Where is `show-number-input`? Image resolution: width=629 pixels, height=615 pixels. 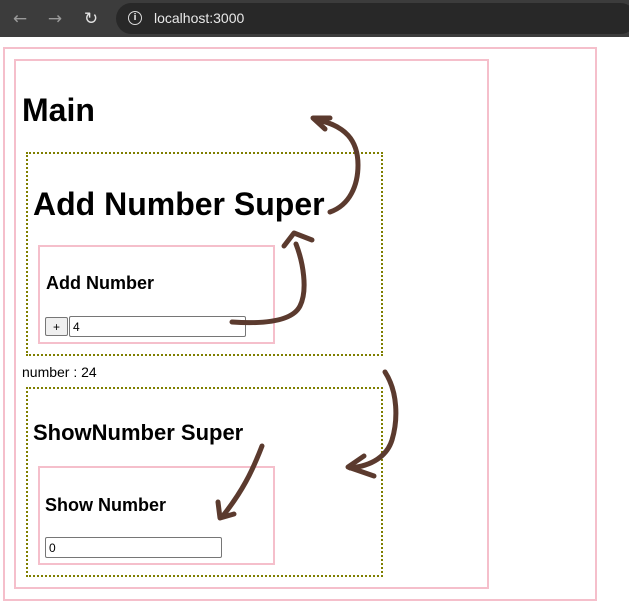
show-number-input is located at coordinates (133, 547).